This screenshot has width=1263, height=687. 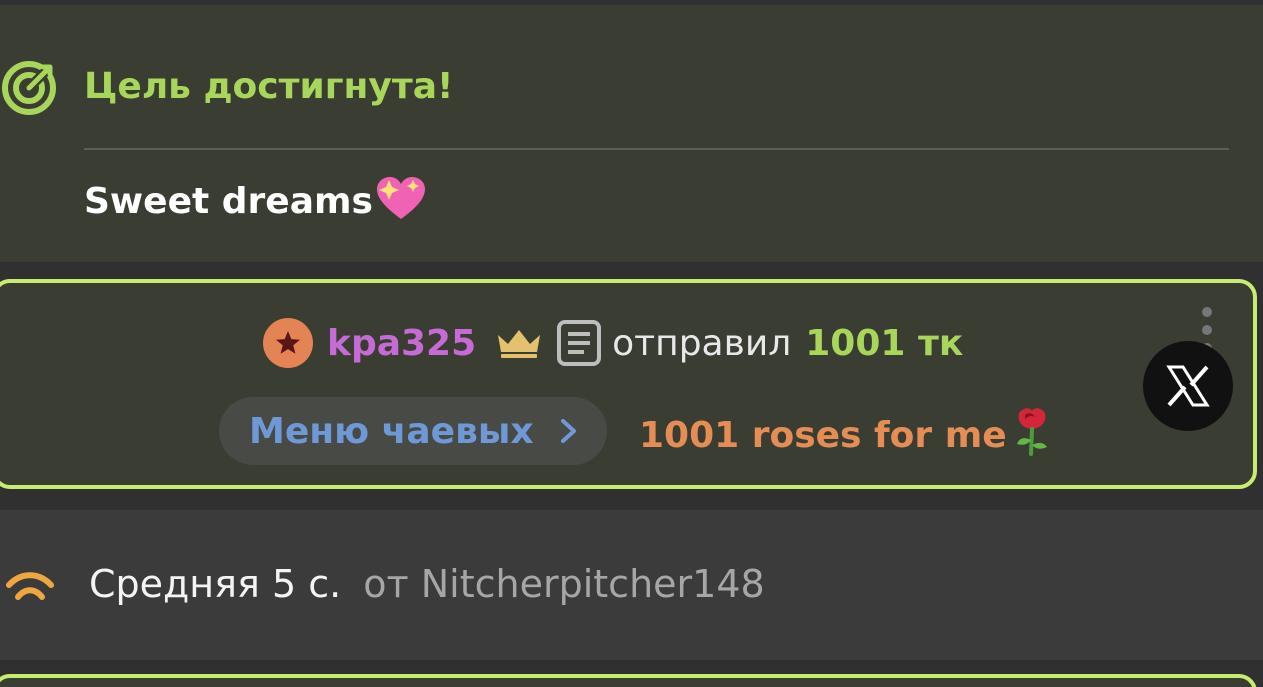 I want to click on goal-title: Цель достигнута!, so click(x=269, y=86).